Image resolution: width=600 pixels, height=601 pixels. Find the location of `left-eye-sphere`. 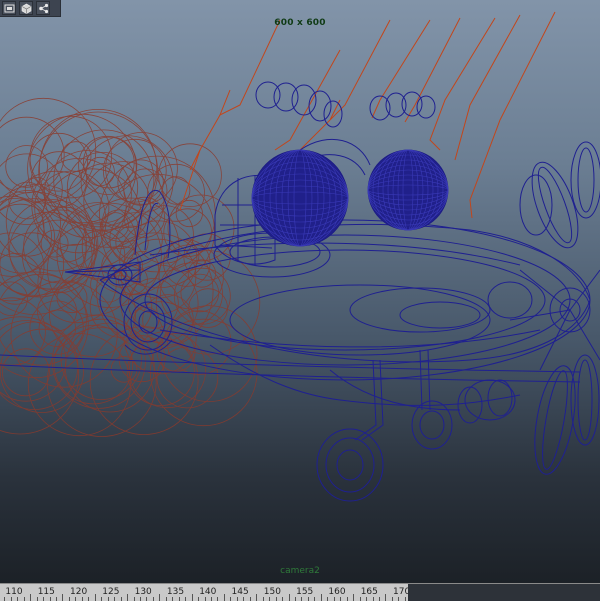

left-eye-sphere is located at coordinates (300, 198).